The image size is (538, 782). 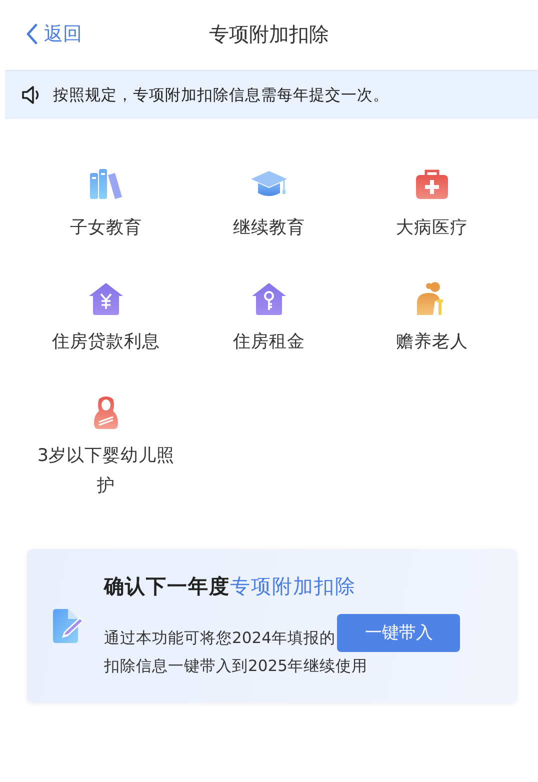 I want to click on document-edit-icon, so click(x=68, y=626).